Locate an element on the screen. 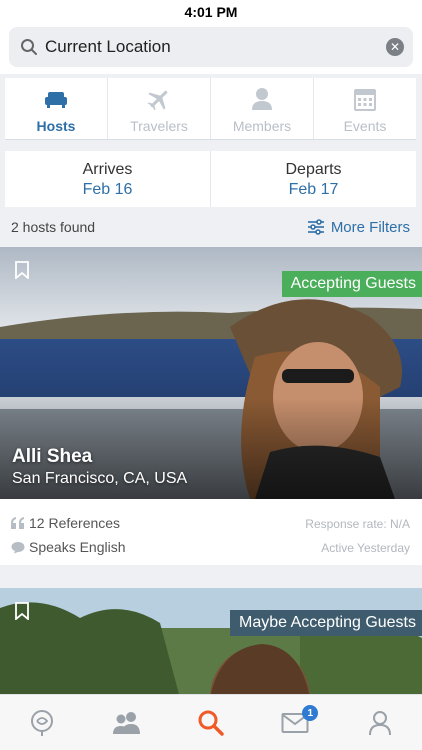 This screenshot has width=422, height=750. tab-travelers: Travelers is located at coordinates (159, 108).